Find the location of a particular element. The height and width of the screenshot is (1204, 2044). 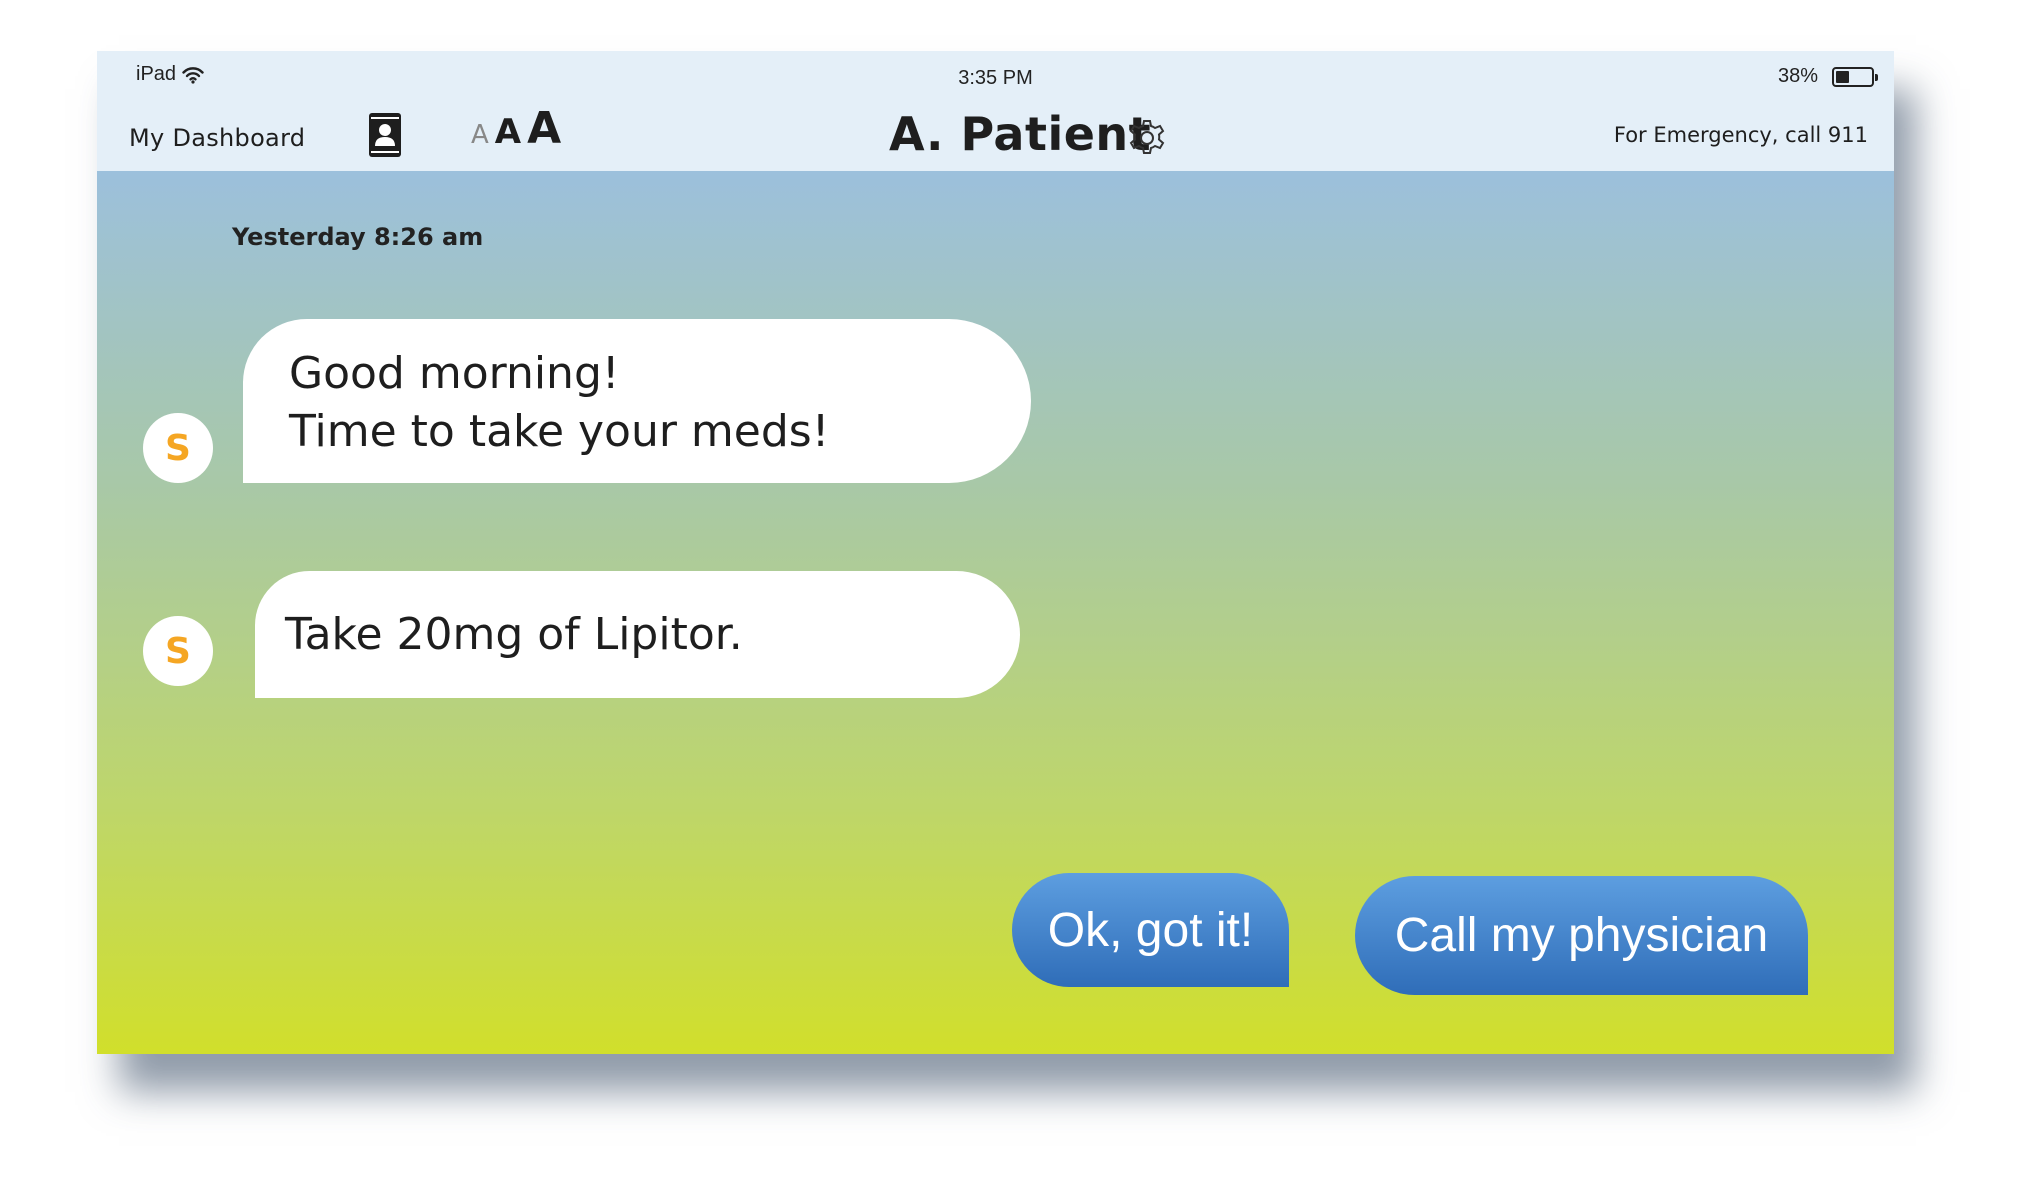

patient-name: A. Patient is located at coordinates (1020, 134).